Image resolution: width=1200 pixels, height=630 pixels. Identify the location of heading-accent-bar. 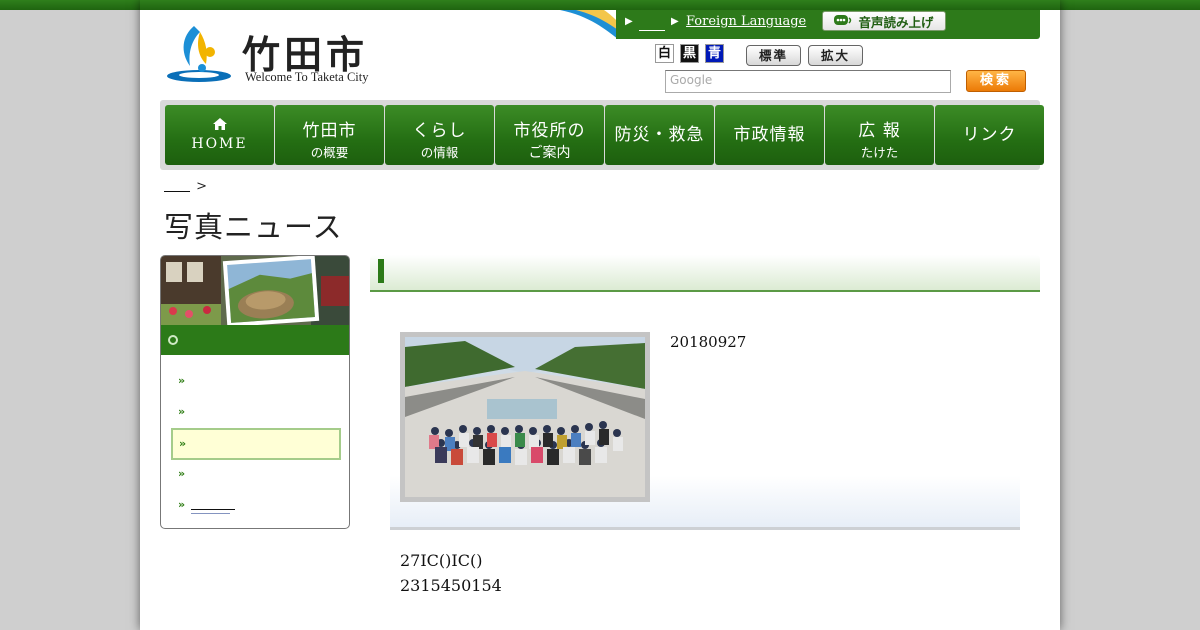
(381, 271).